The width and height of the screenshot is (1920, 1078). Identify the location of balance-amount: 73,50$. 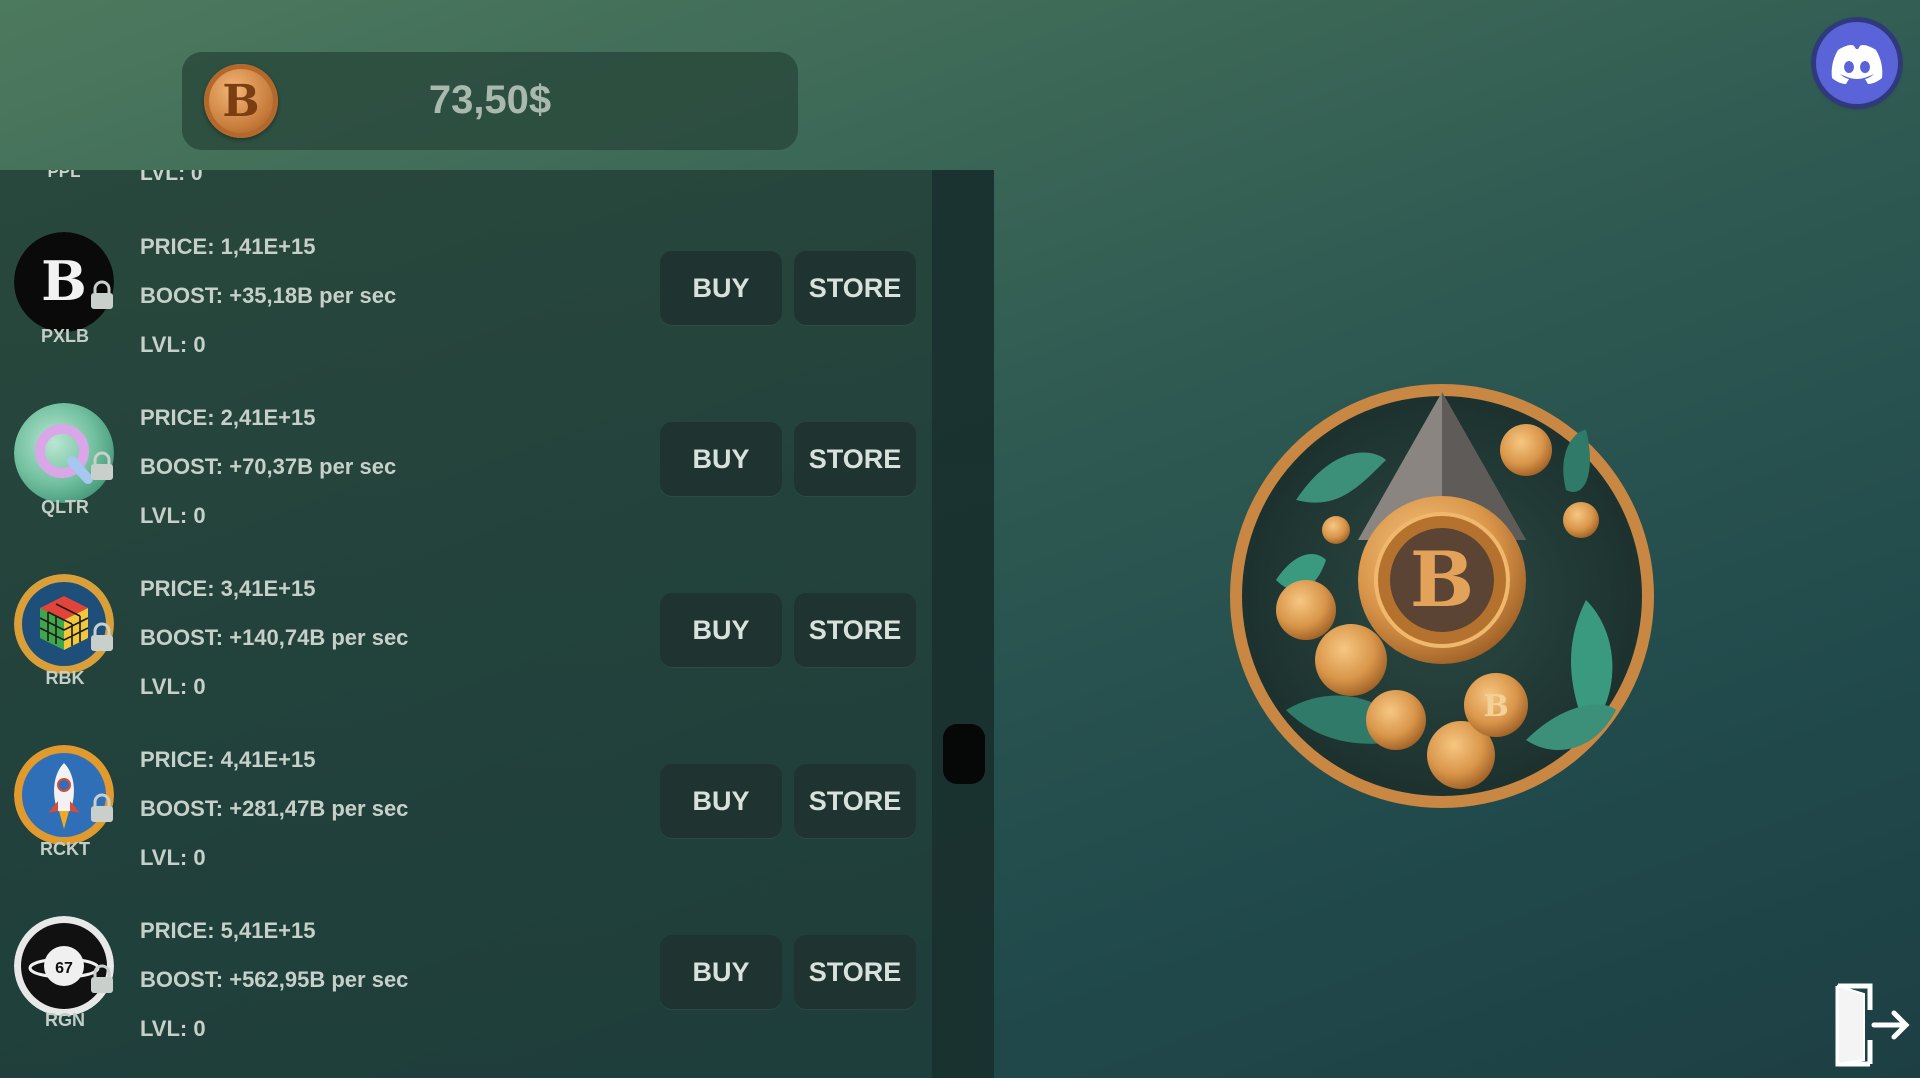
(490, 100).